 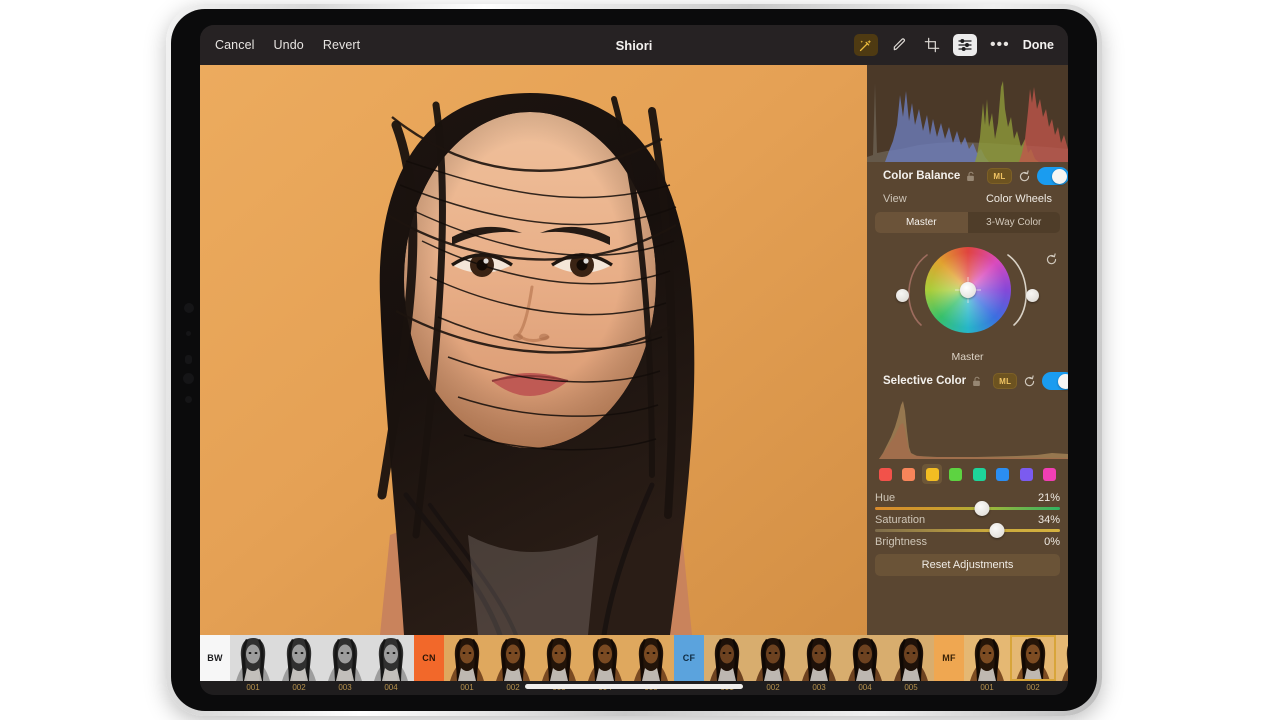 What do you see at coordinates (188, 399) in the screenshot?
I see `dot-projector-icon` at bounding box center [188, 399].